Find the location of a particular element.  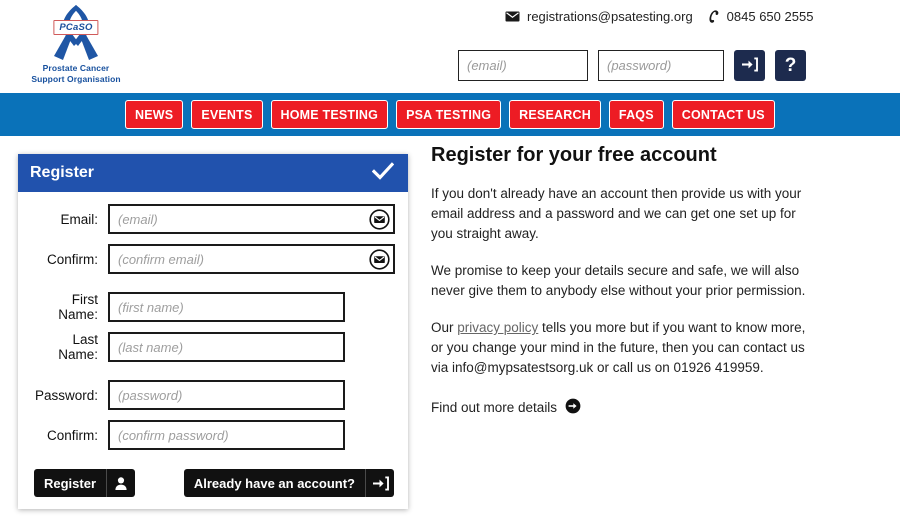

nav-item-news: NEWS is located at coordinates (154, 114).